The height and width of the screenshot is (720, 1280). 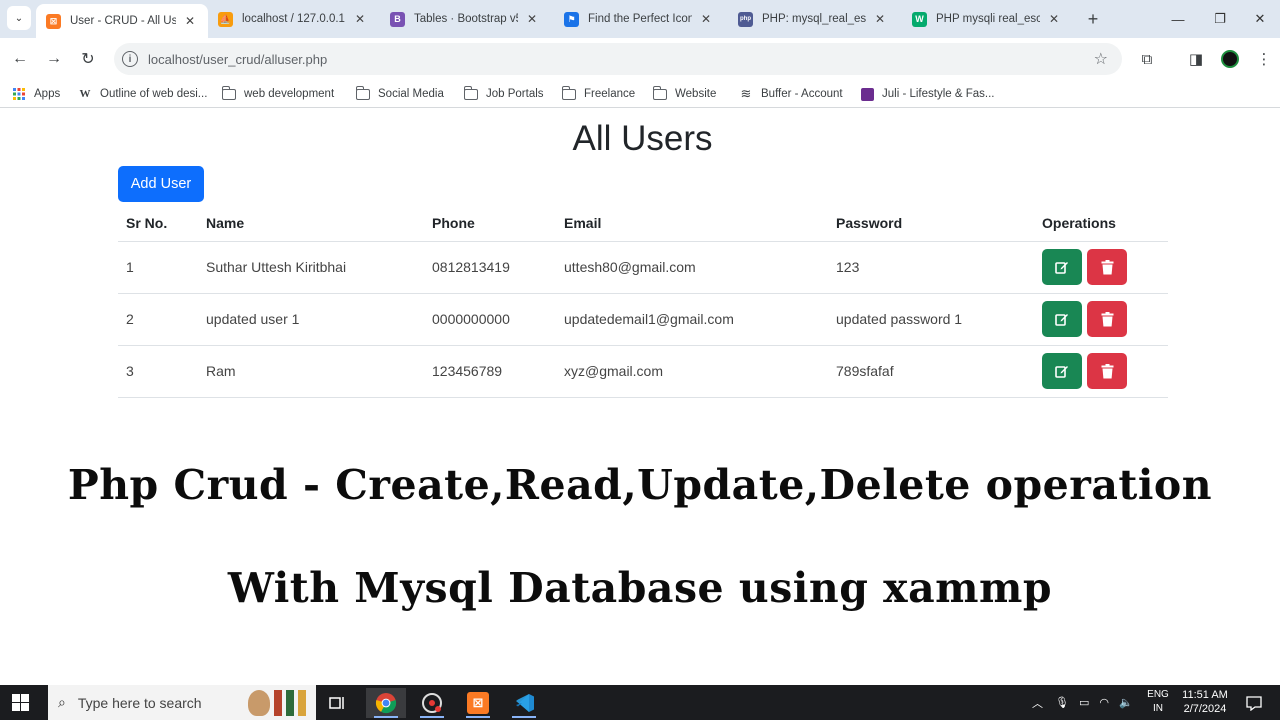 What do you see at coordinates (692, 223) in the screenshot?
I see `column-header: Email` at bounding box center [692, 223].